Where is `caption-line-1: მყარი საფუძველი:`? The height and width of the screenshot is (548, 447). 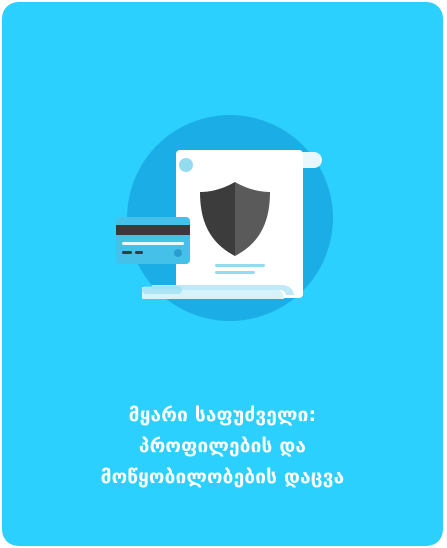
caption-line-1: მყარი საფუძველი: is located at coordinates (222, 415).